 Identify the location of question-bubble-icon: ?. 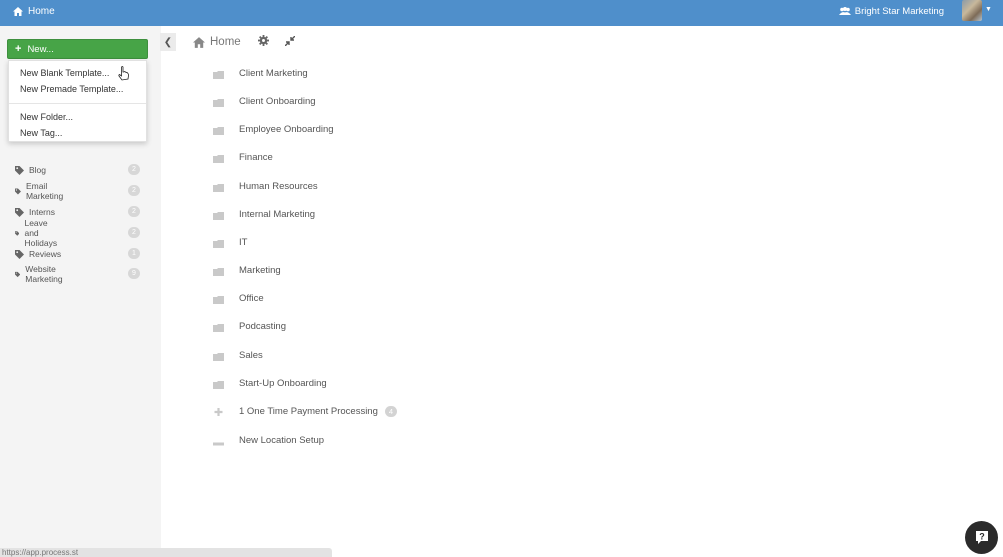
(981, 537).